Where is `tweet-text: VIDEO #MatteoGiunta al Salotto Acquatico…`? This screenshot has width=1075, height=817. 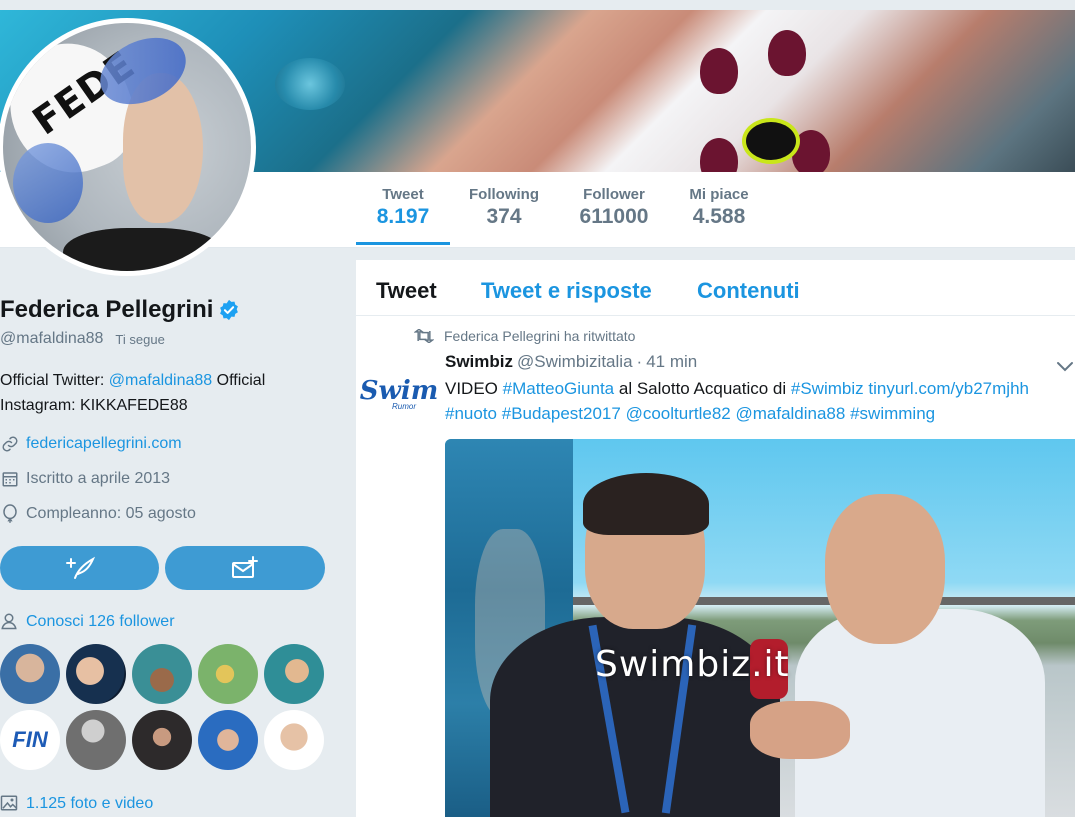
tweet-text: VIDEO #MatteoGiunta al Salotto Acquatico… is located at coordinates (760, 401).